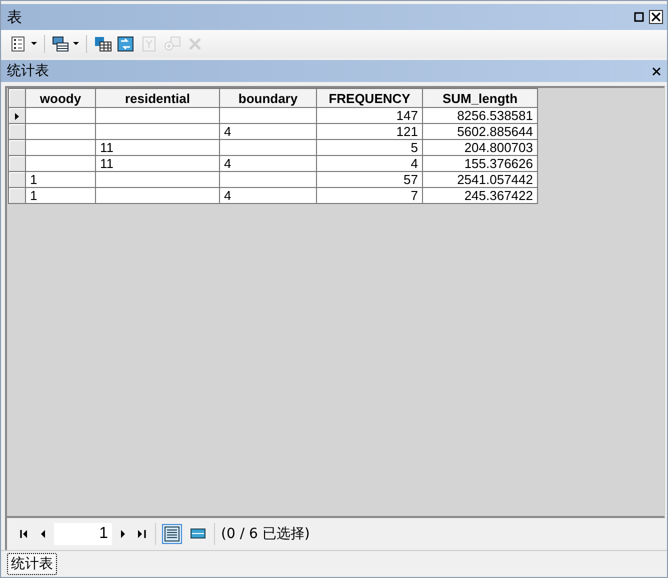  What do you see at coordinates (126, 44) in the screenshot?
I see `switch-selection-icon` at bounding box center [126, 44].